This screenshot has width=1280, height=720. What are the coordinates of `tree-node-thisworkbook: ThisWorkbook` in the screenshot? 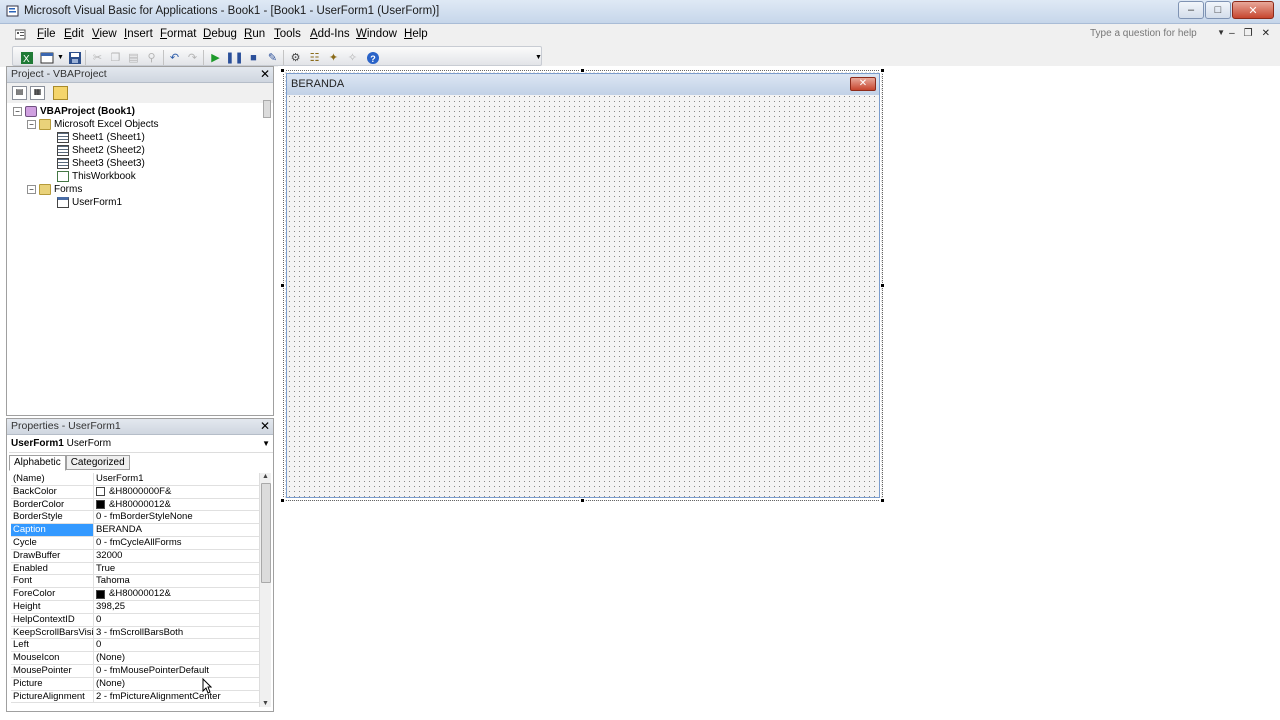 It's located at (96, 176).